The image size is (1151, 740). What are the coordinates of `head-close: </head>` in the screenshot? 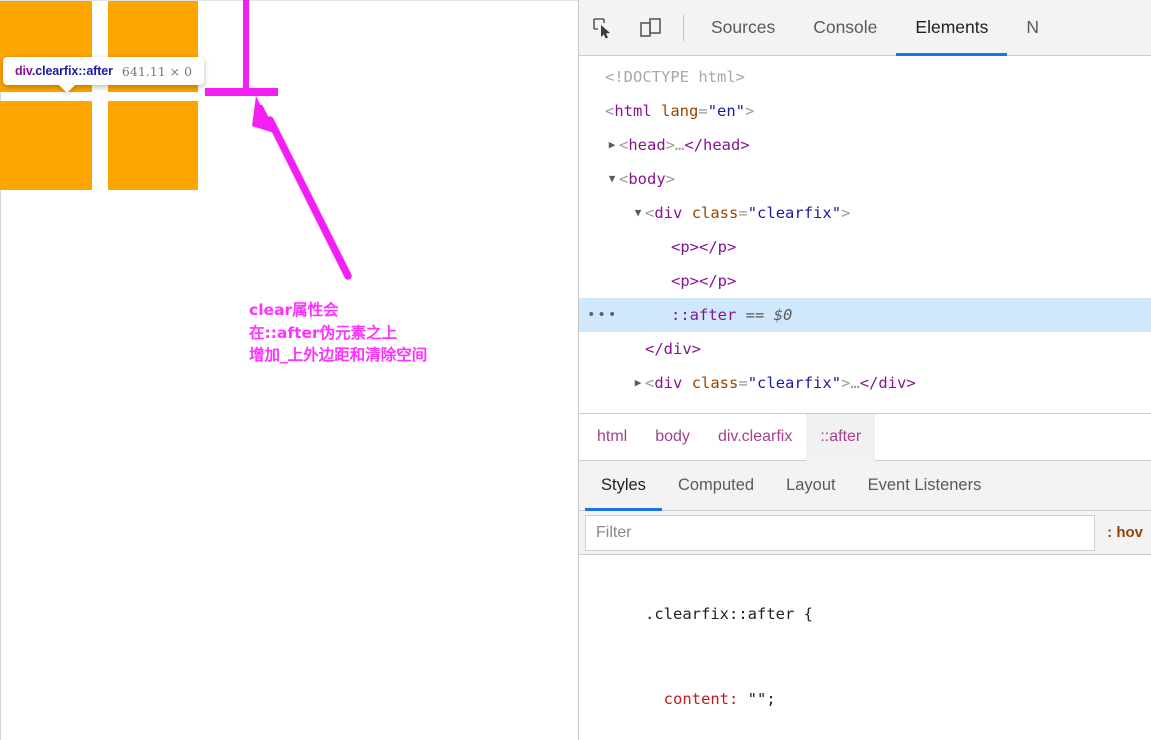 It's located at (717, 145).